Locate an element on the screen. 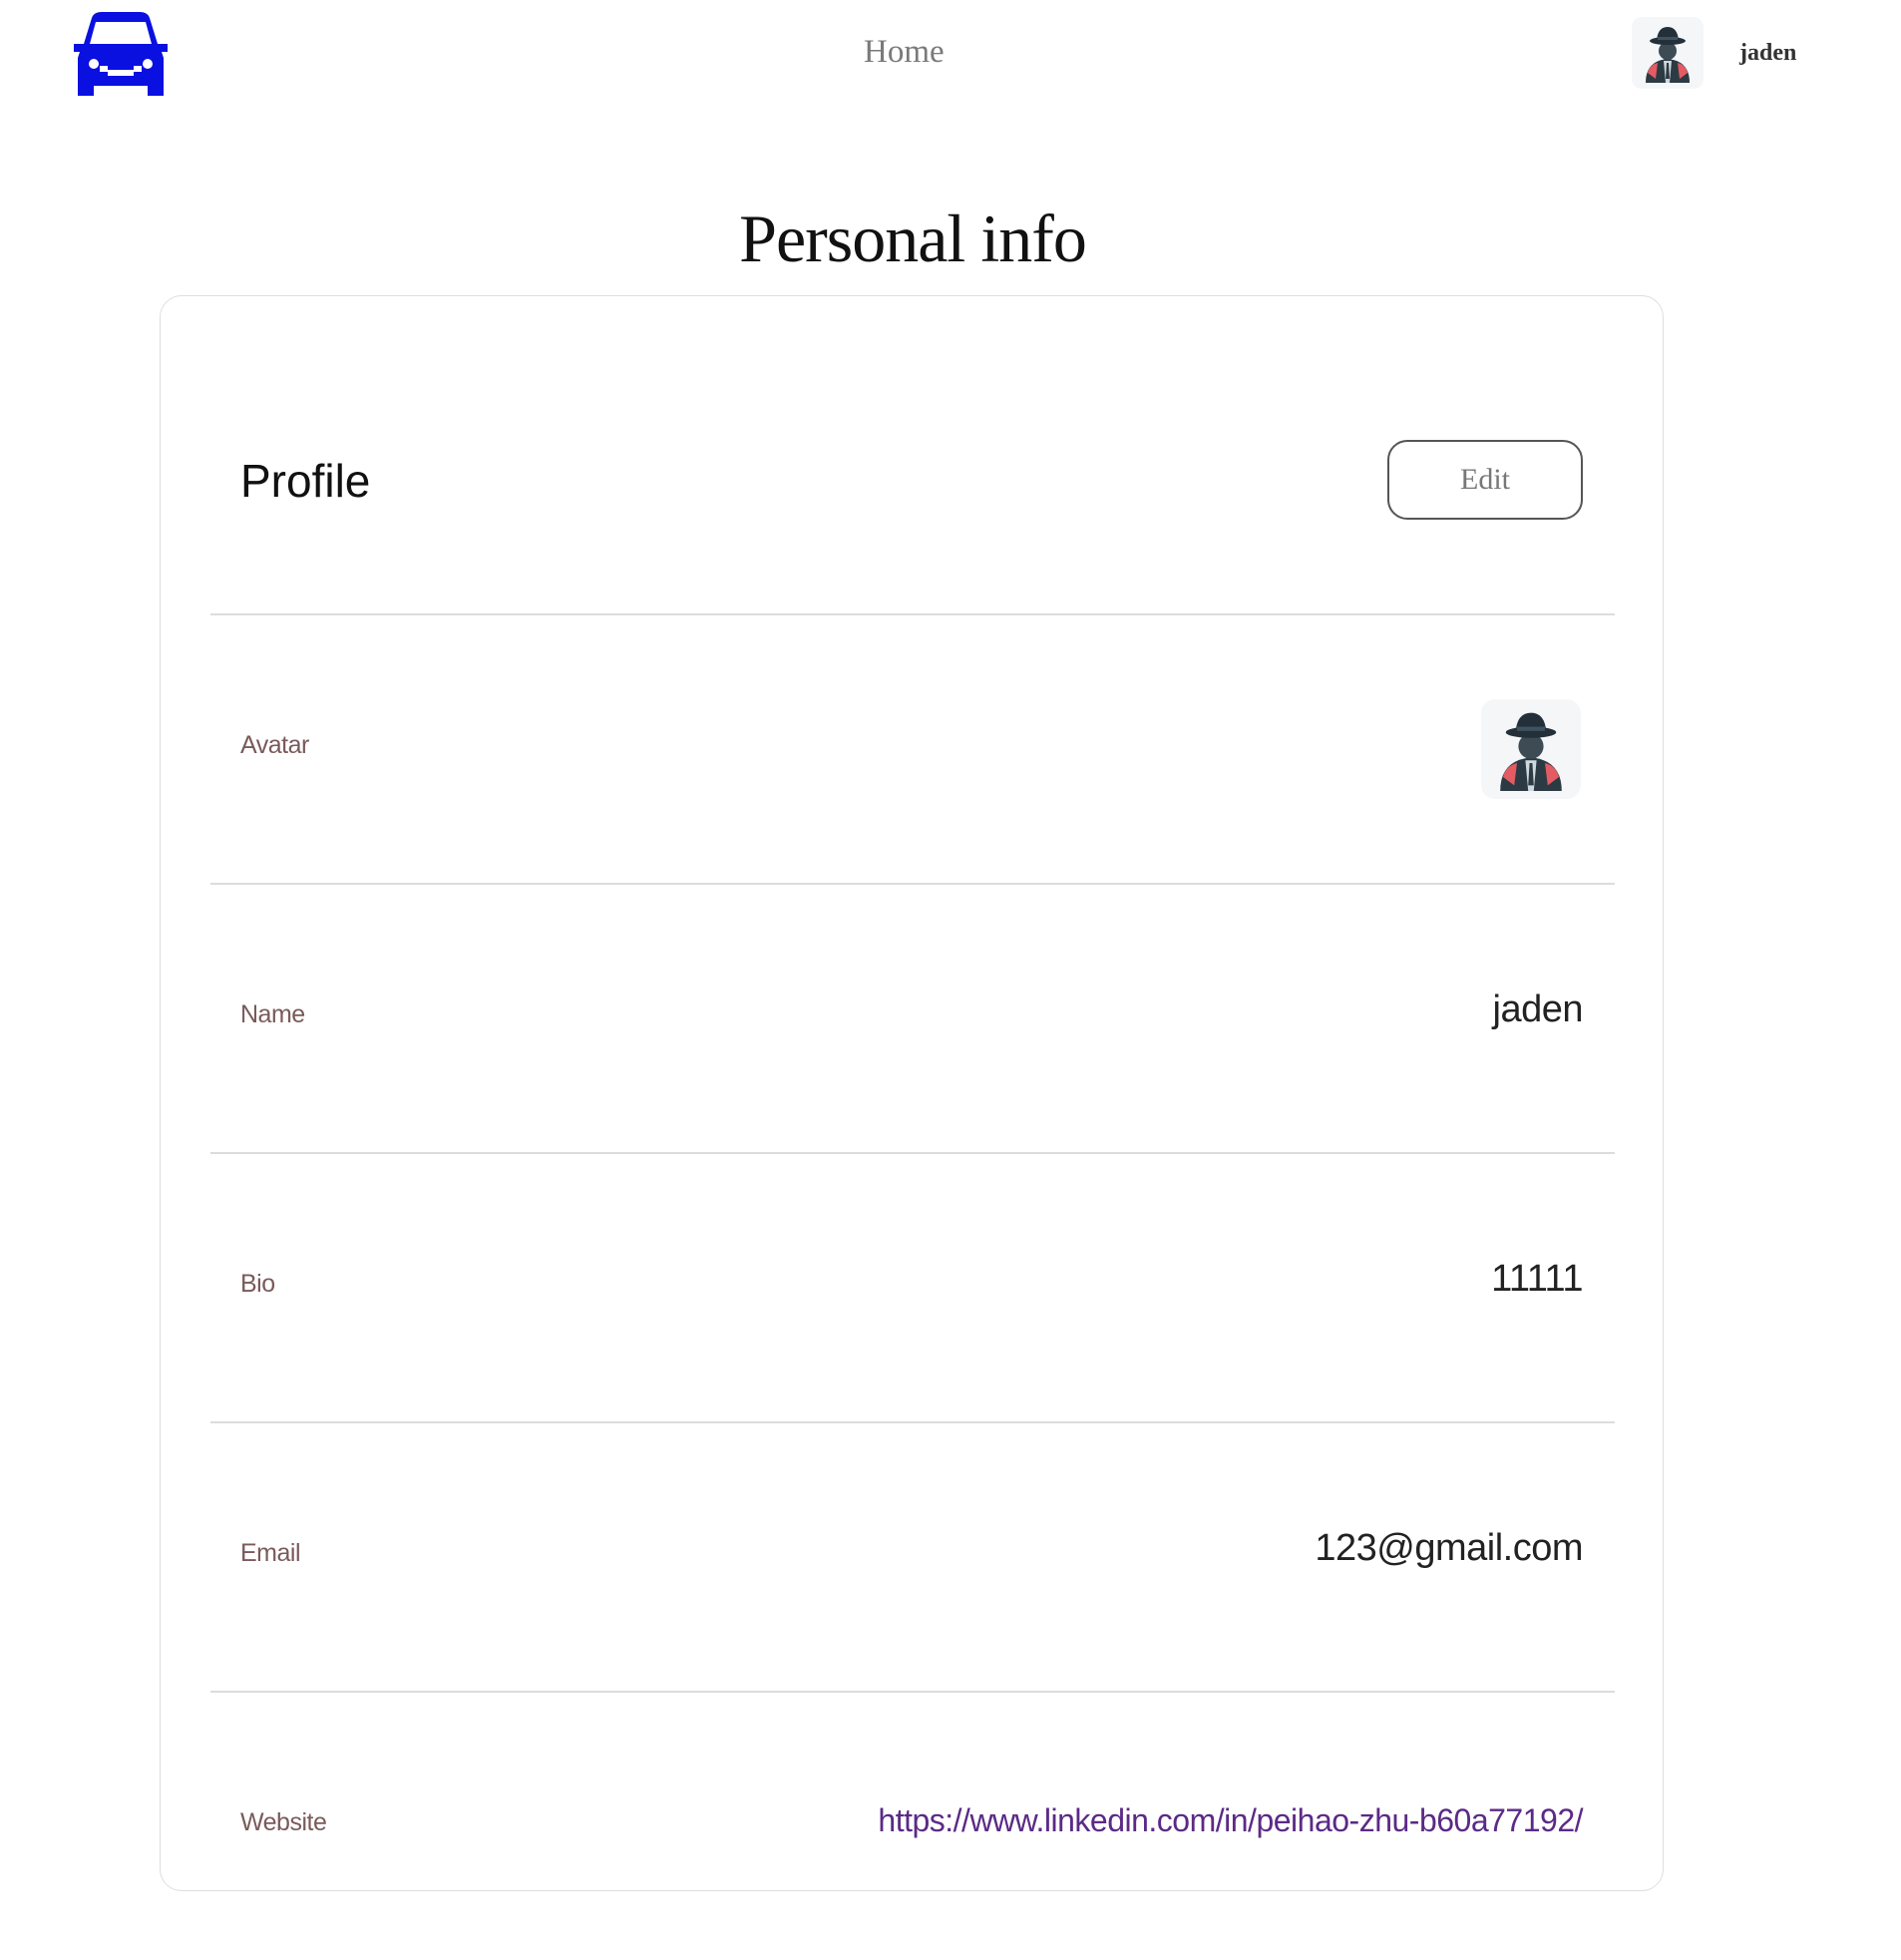  page-title: Personal info is located at coordinates (913, 238).